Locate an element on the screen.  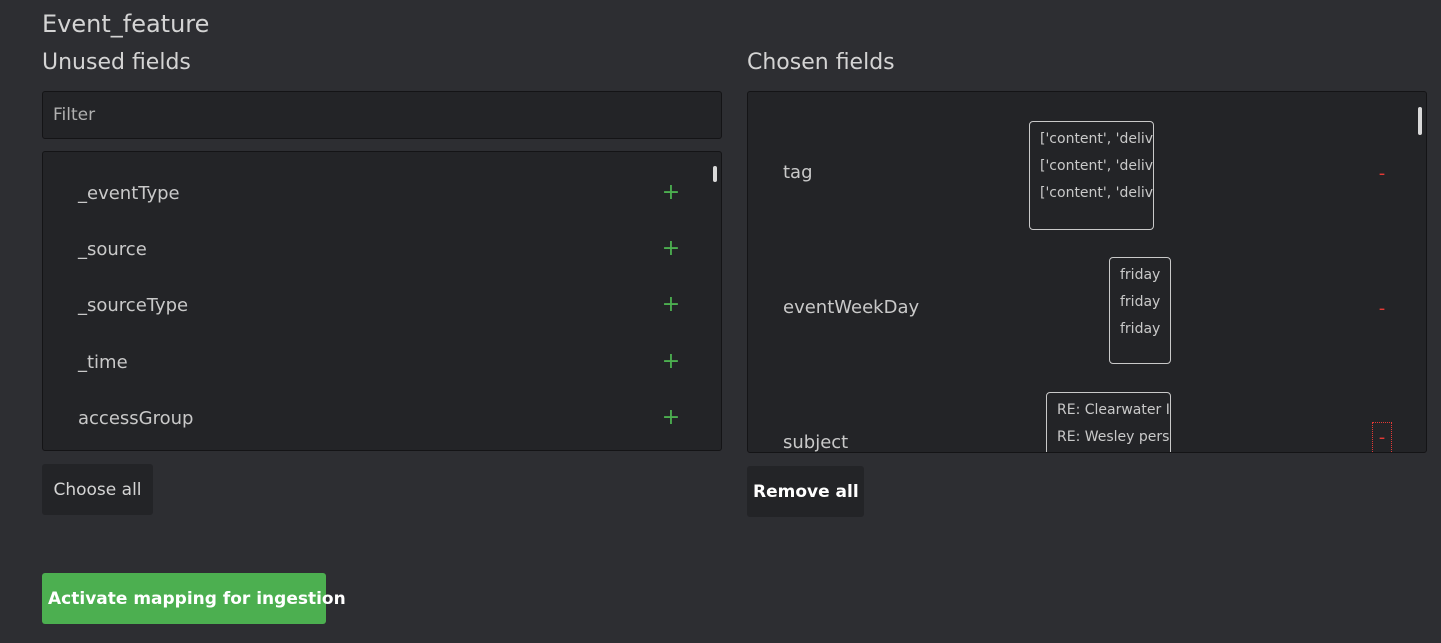
unused-field-label: _source is located at coordinates (112, 249).